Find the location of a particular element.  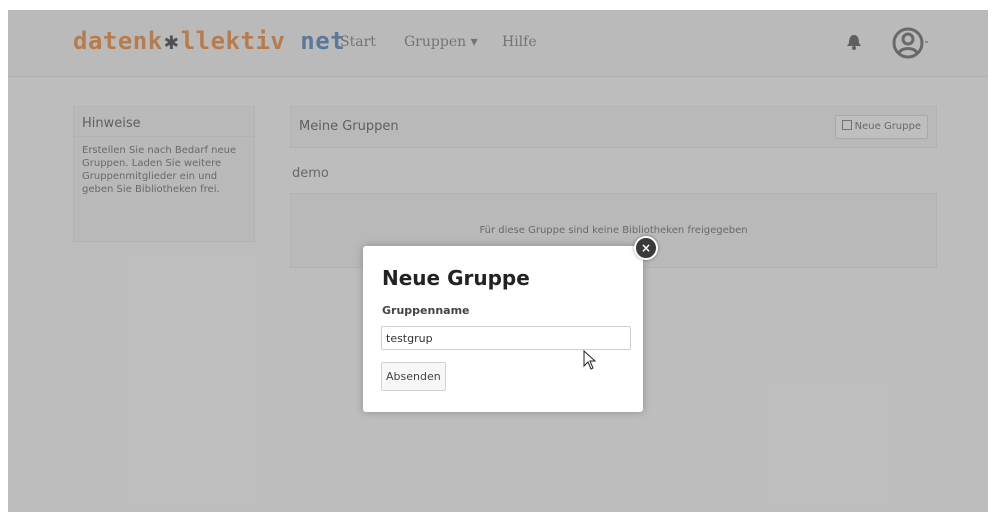

submit-button: Absenden is located at coordinates (413, 376).